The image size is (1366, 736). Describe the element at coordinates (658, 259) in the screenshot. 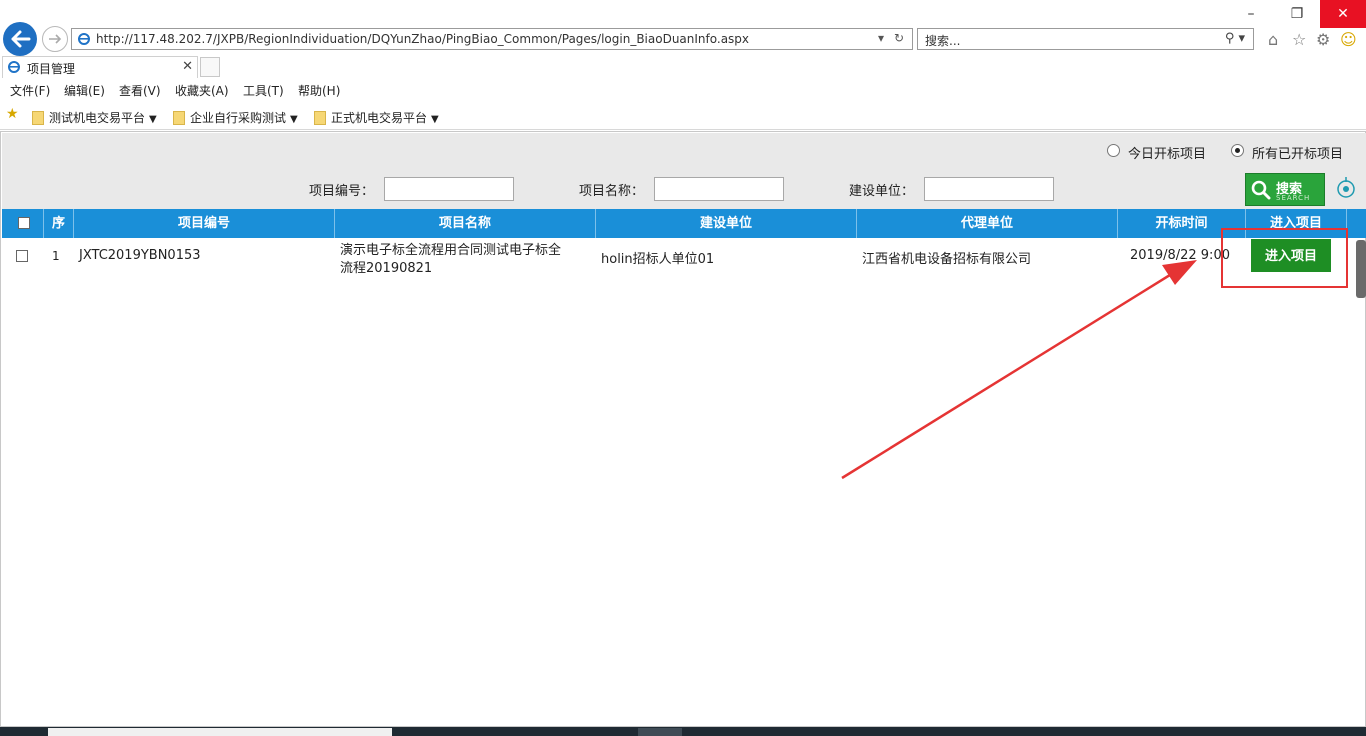

I see `row-builder: holin招标人单位01` at that location.